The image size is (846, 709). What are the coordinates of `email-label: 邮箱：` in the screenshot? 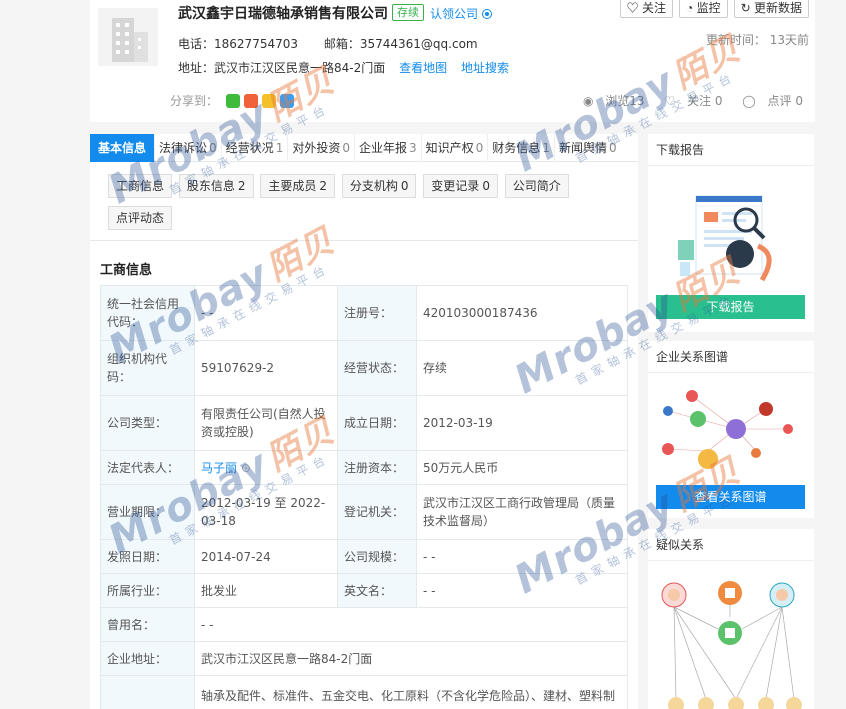 It's located at (341, 44).